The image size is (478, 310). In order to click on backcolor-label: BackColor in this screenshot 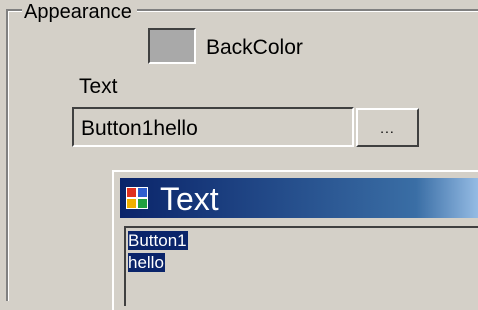, I will do `click(254, 47)`.